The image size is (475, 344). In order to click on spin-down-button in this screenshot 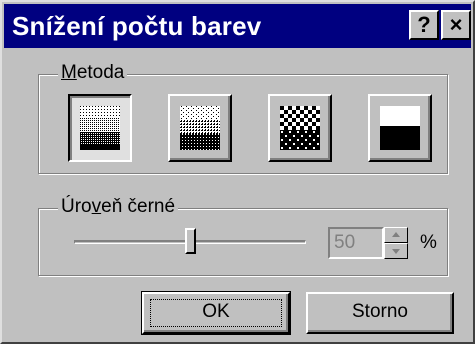, I will do `click(396, 251)`.